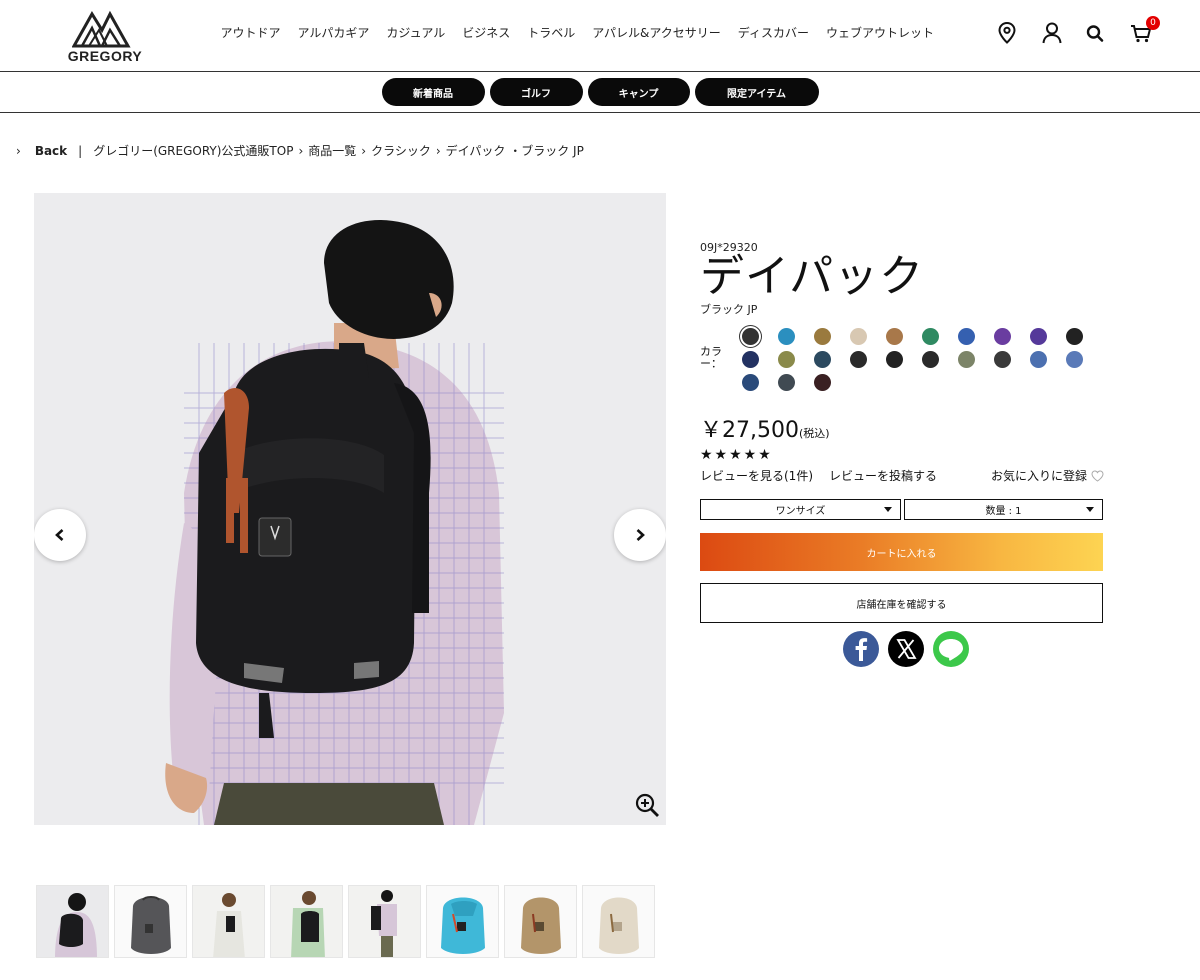  I want to click on nav-item-alpaca-gear: アルパカギア, so click(333, 32).